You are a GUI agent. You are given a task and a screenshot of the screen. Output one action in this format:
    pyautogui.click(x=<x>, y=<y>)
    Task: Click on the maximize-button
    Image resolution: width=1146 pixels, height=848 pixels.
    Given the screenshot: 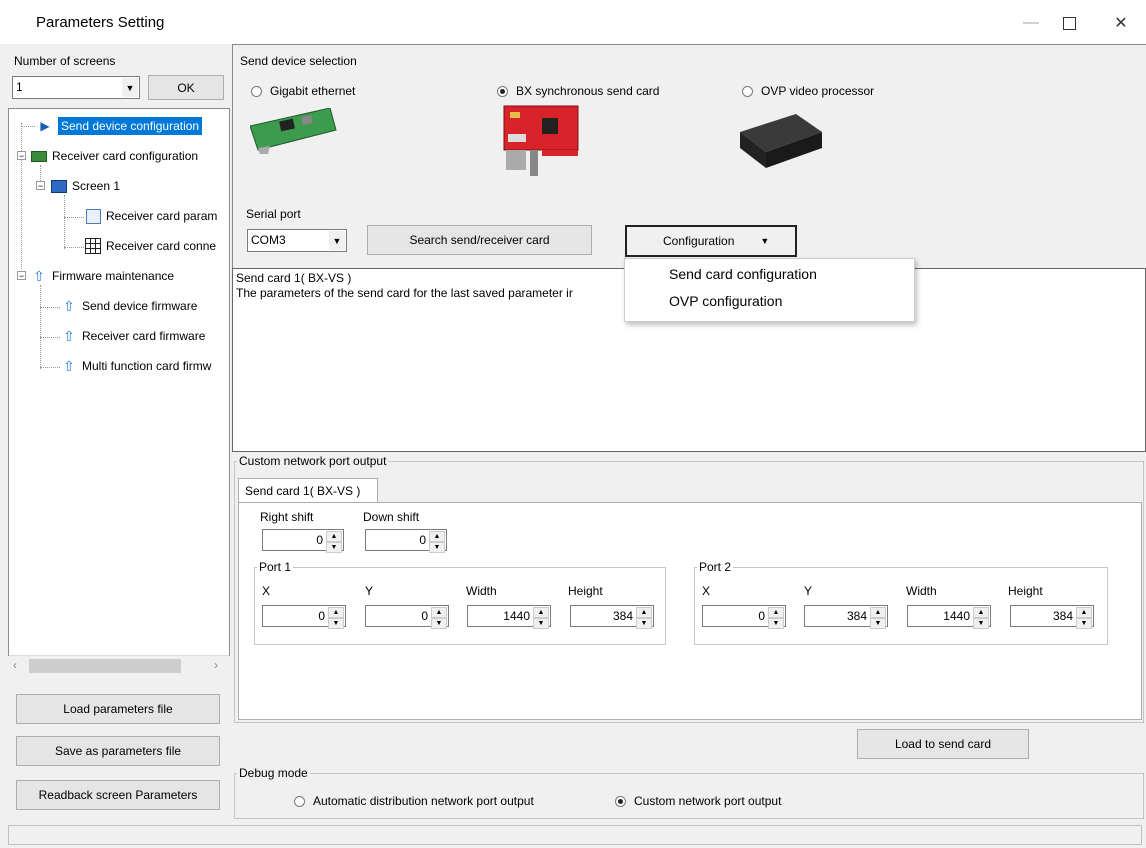 What is the action you would take?
    pyautogui.click(x=1069, y=23)
    